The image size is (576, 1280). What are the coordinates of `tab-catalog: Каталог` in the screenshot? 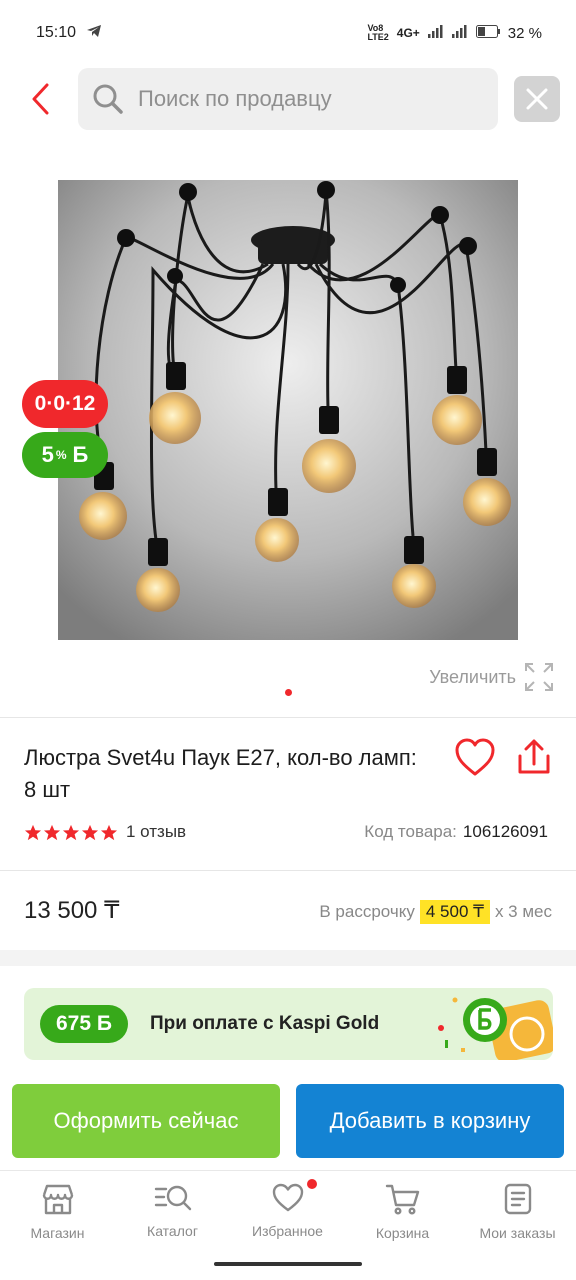 It's located at (172, 1211).